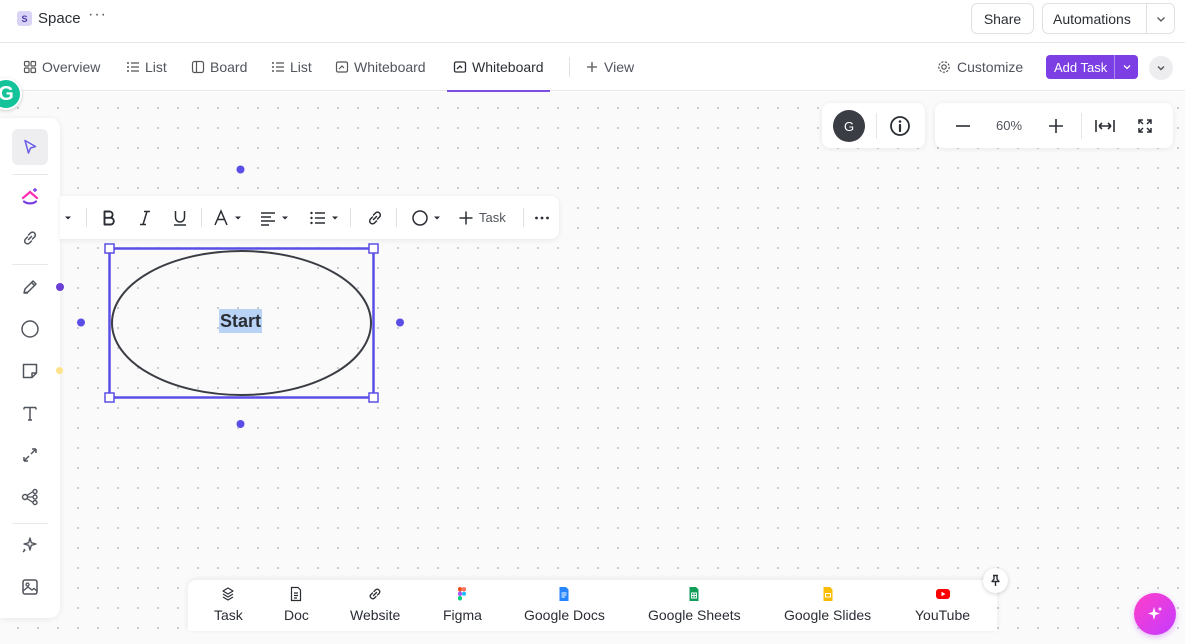 The image size is (1185, 644). I want to click on shape-tool, so click(30, 329).